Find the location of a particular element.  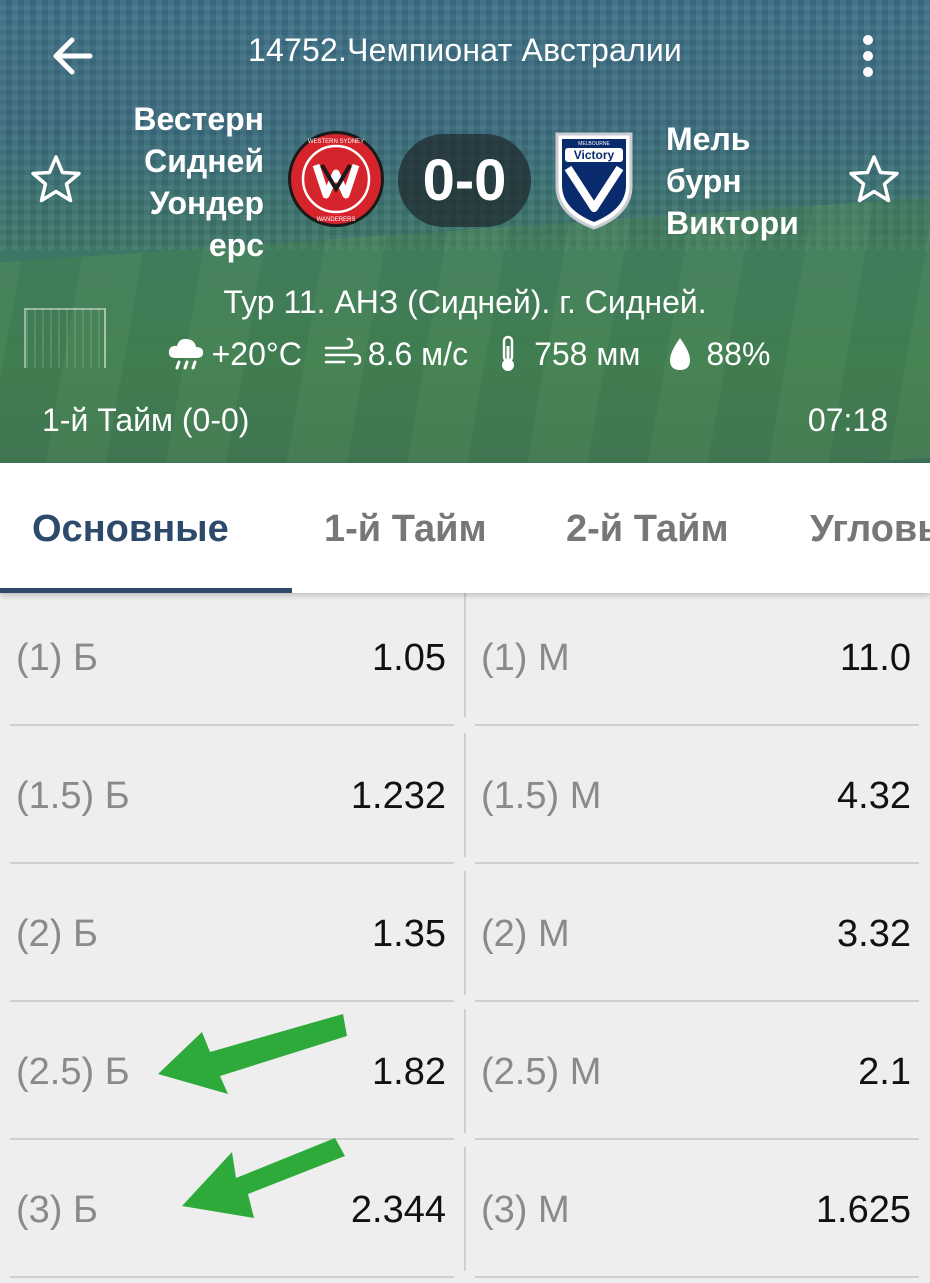

odds-label: (2.5) М is located at coordinates (541, 1072).